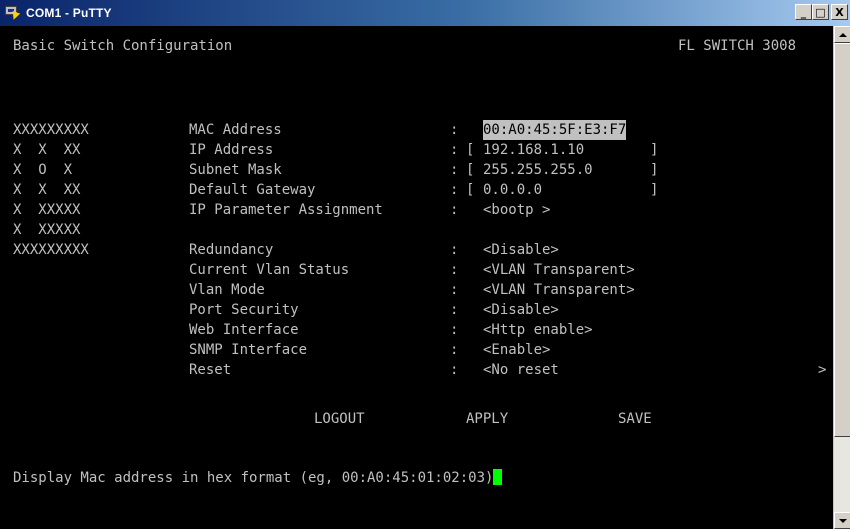  What do you see at coordinates (231, 250) in the screenshot?
I see `field-label-redundancy: Redundancy` at bounding box center [231, 250].